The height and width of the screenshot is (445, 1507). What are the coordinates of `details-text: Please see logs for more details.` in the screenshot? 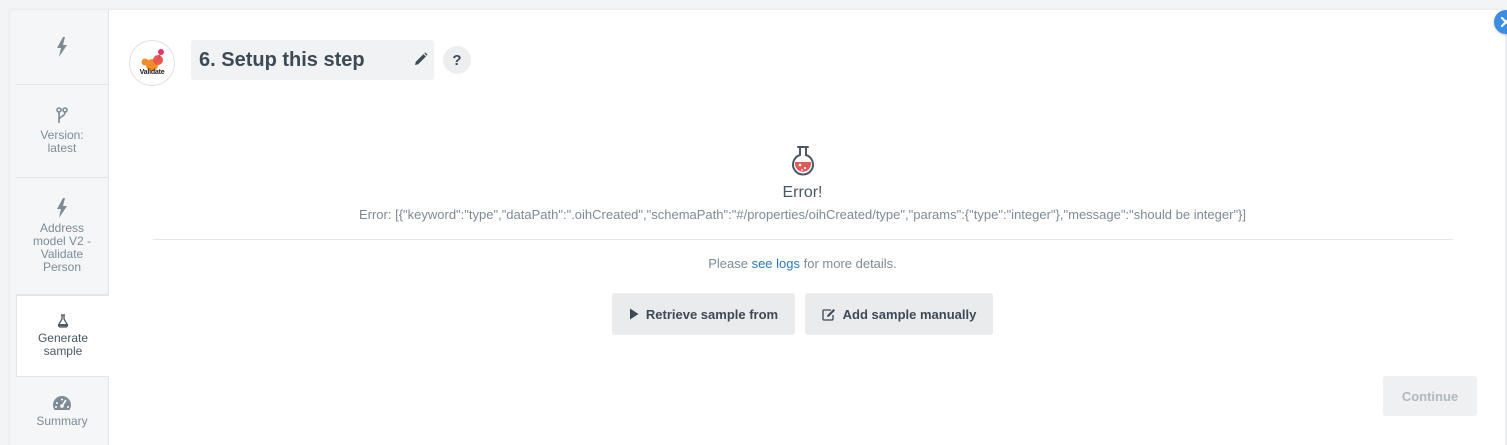 It's located at (758, 263).